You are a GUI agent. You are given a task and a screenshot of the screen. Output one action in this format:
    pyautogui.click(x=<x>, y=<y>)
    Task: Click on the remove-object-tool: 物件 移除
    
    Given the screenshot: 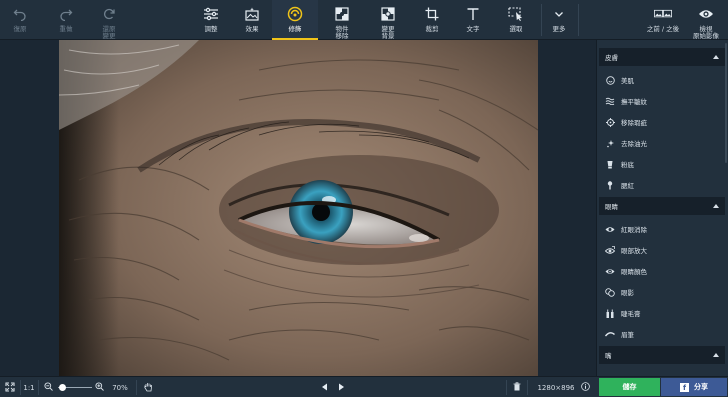 What is the action you would take?
    pyautogui.click(x=342, y=20)
    